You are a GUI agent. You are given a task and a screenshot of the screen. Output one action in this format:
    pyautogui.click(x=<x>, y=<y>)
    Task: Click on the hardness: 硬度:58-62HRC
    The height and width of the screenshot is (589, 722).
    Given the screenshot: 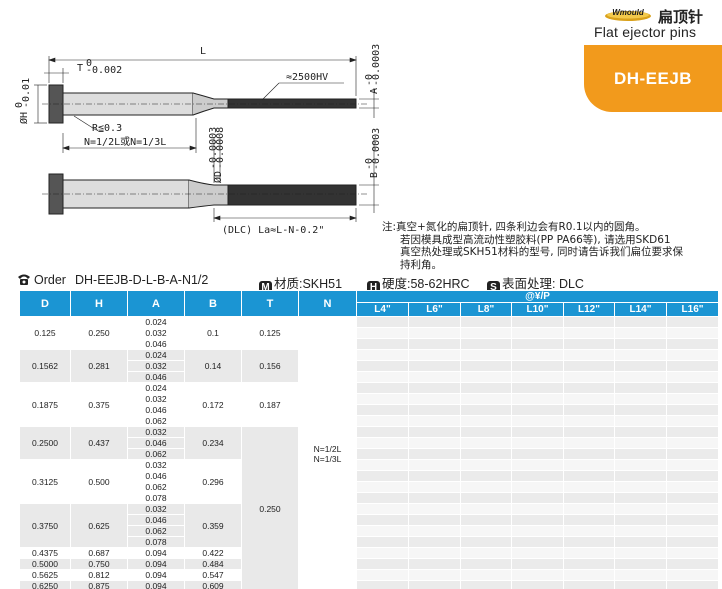 What is the action you would take?
    pyautogui.click(x=426, y=284)
    